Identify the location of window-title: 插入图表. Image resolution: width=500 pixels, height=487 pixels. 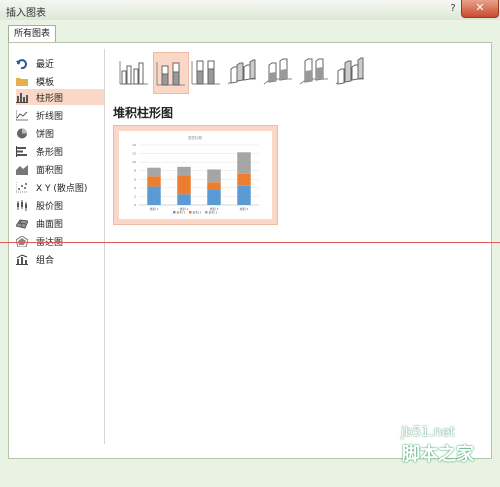
(26, 13).